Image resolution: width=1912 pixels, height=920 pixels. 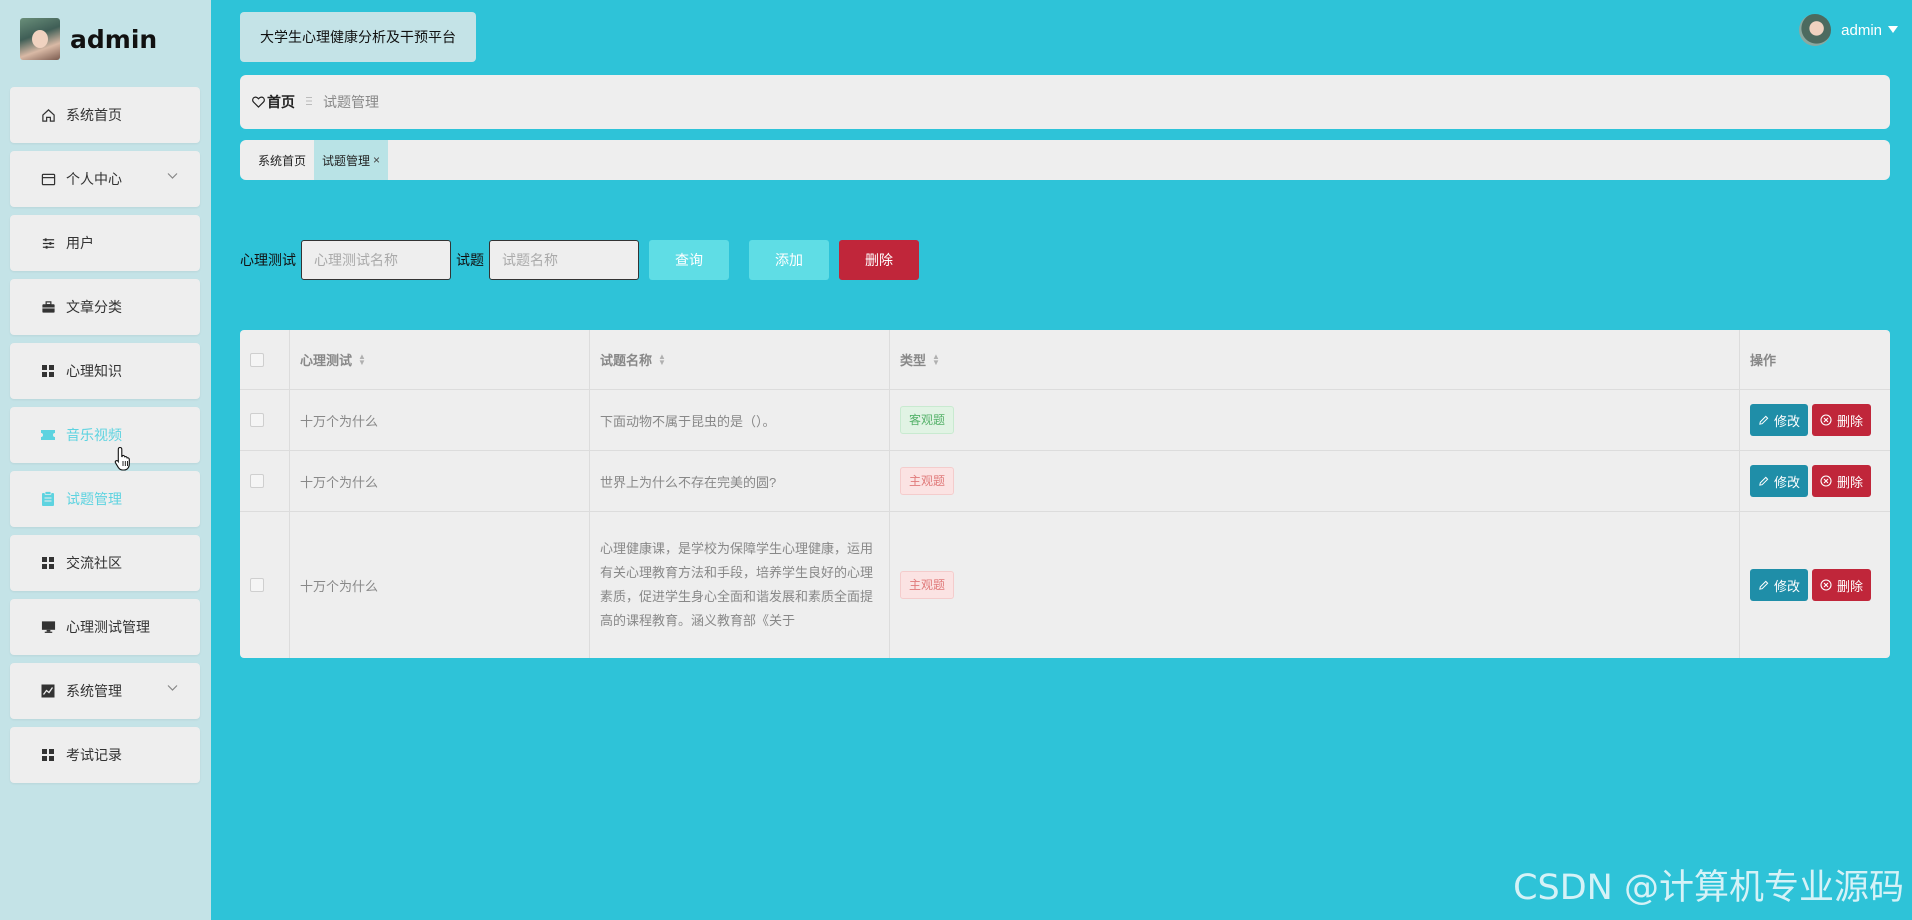 I want to click on sidebar-item-label: 个人中心, so click(x=94, y=179).